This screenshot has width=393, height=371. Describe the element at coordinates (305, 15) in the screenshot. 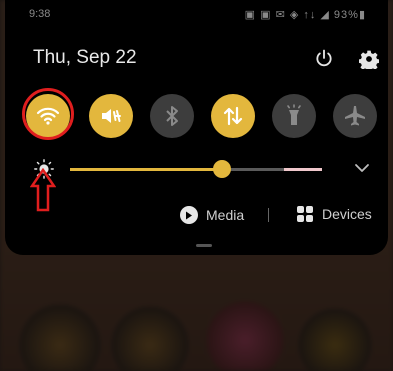

I see `status-icons: ▣ ▣ ✉ ◈ ↑↓ ◢ 93%▮` at that location.